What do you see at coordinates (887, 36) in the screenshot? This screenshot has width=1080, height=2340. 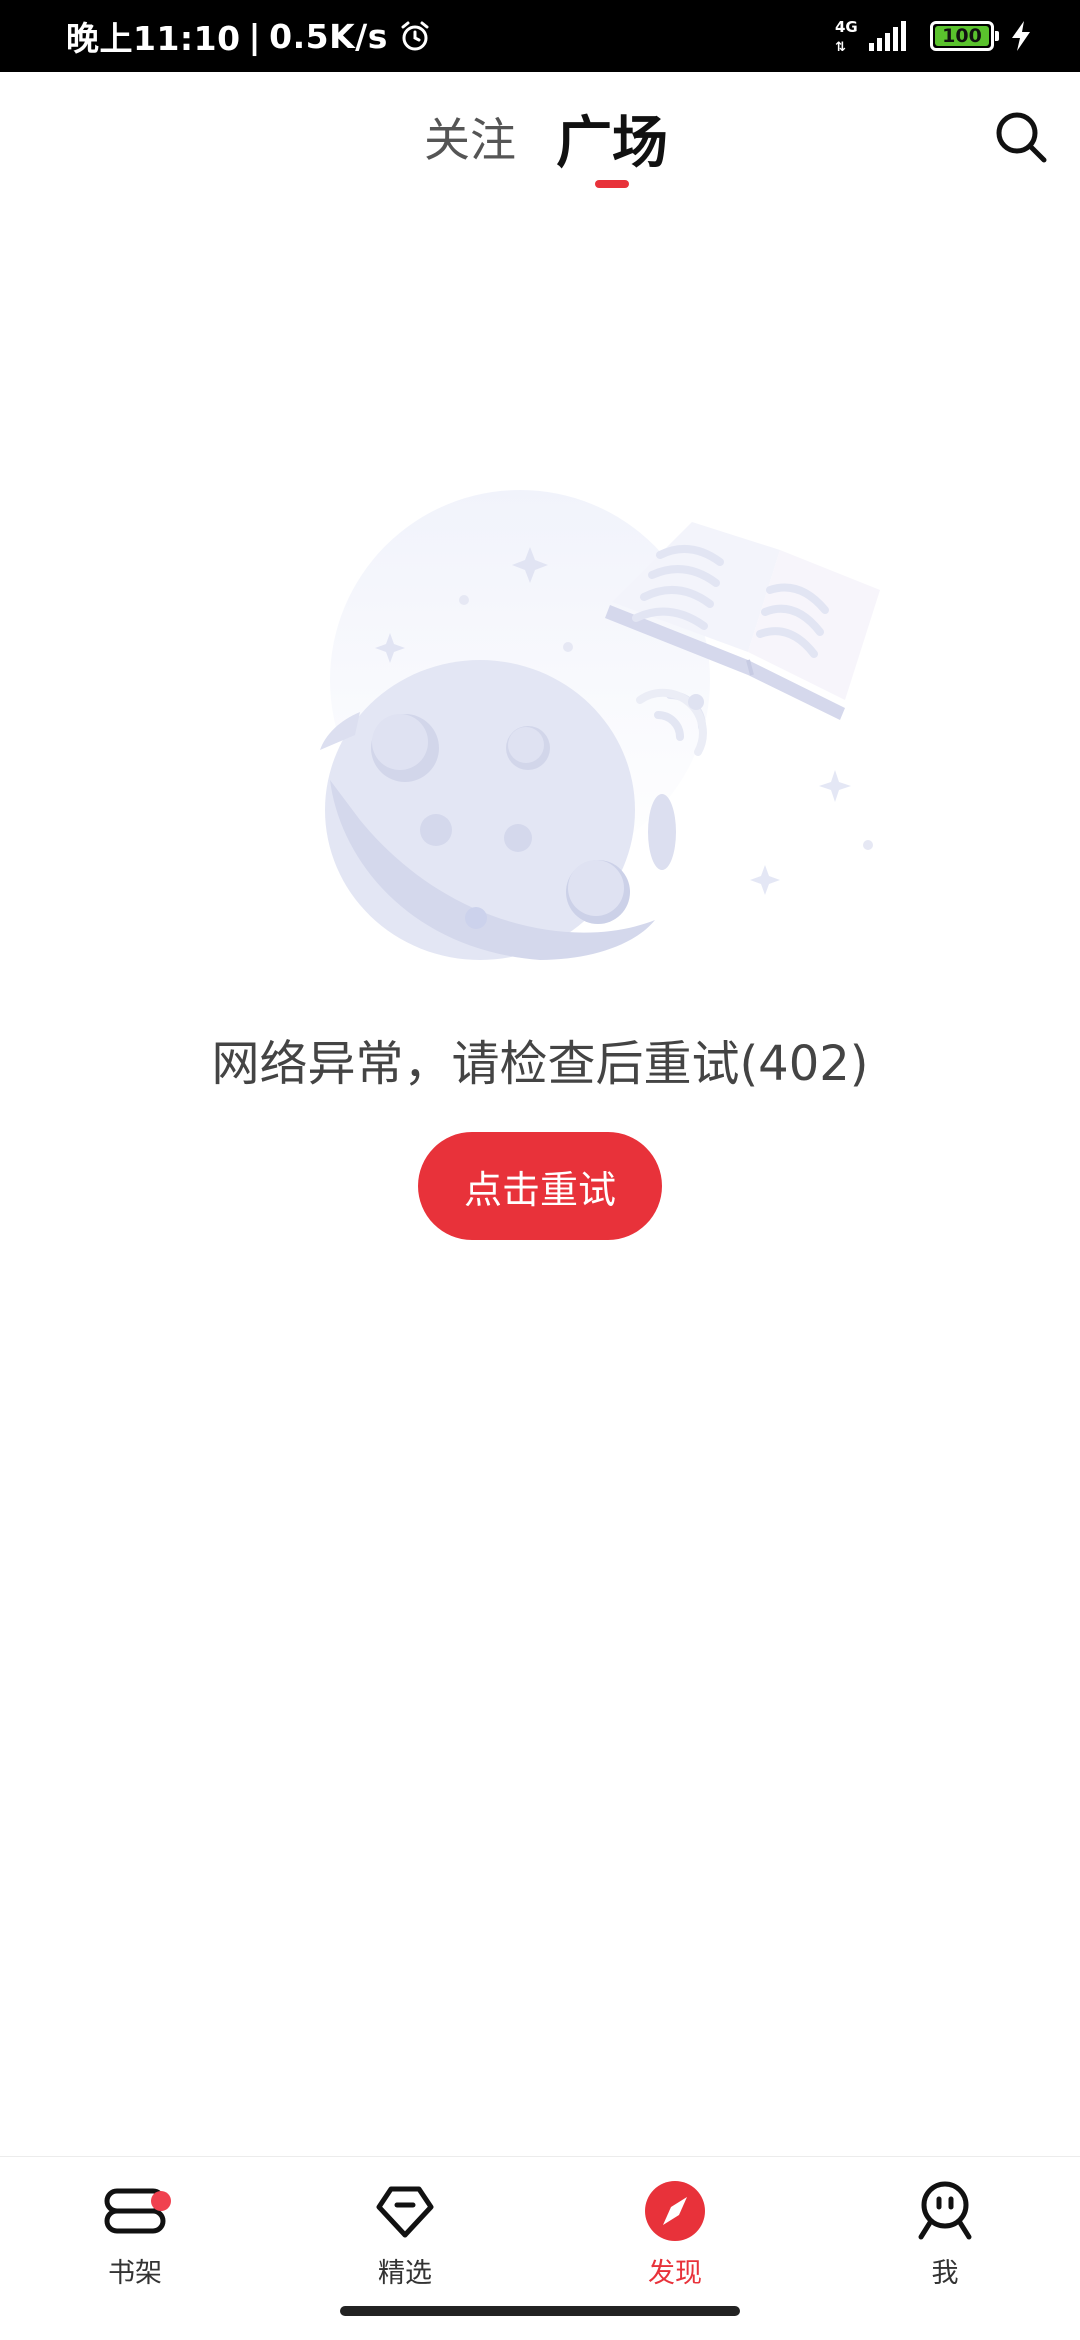 I see `signal-icon` at bounding box center [887, 36].